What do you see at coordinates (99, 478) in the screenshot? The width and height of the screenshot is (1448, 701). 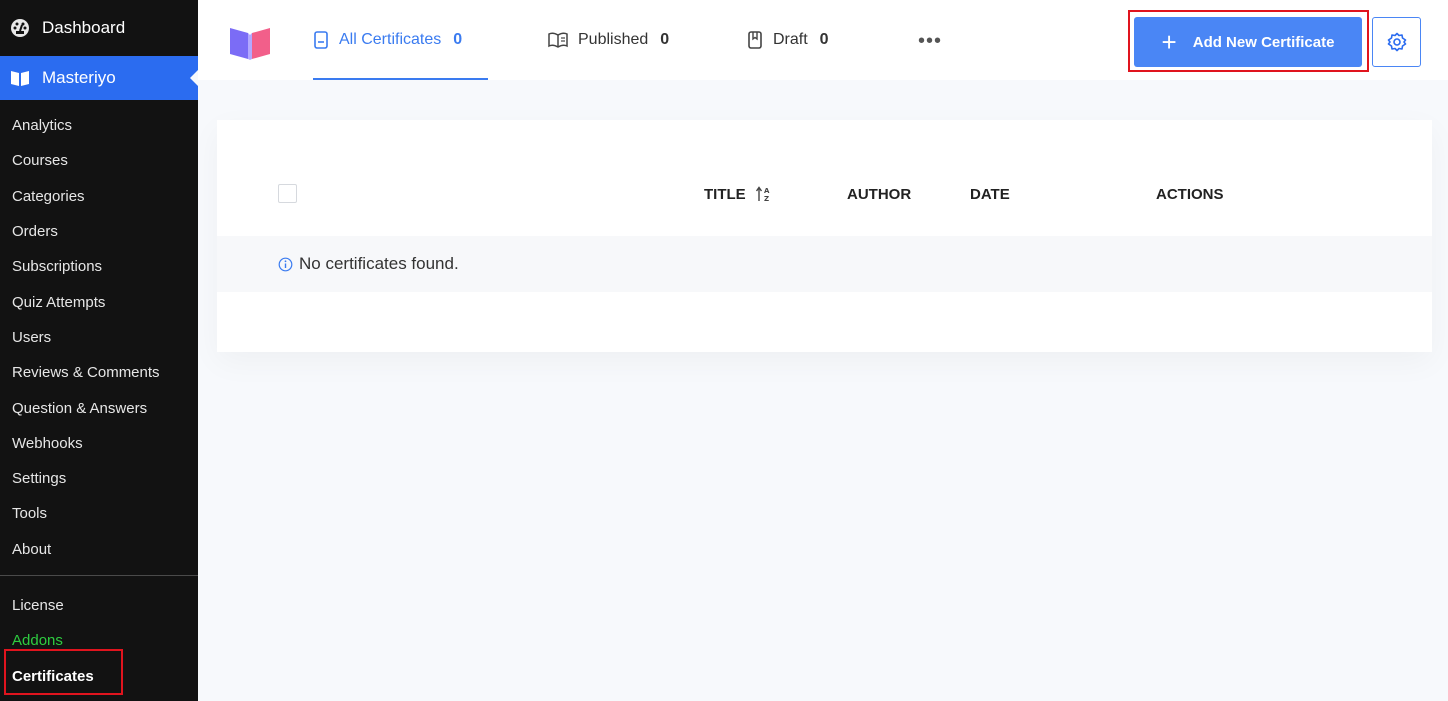 I see `sidebar-item-settings: Settings` at bounding box center [99, 478].